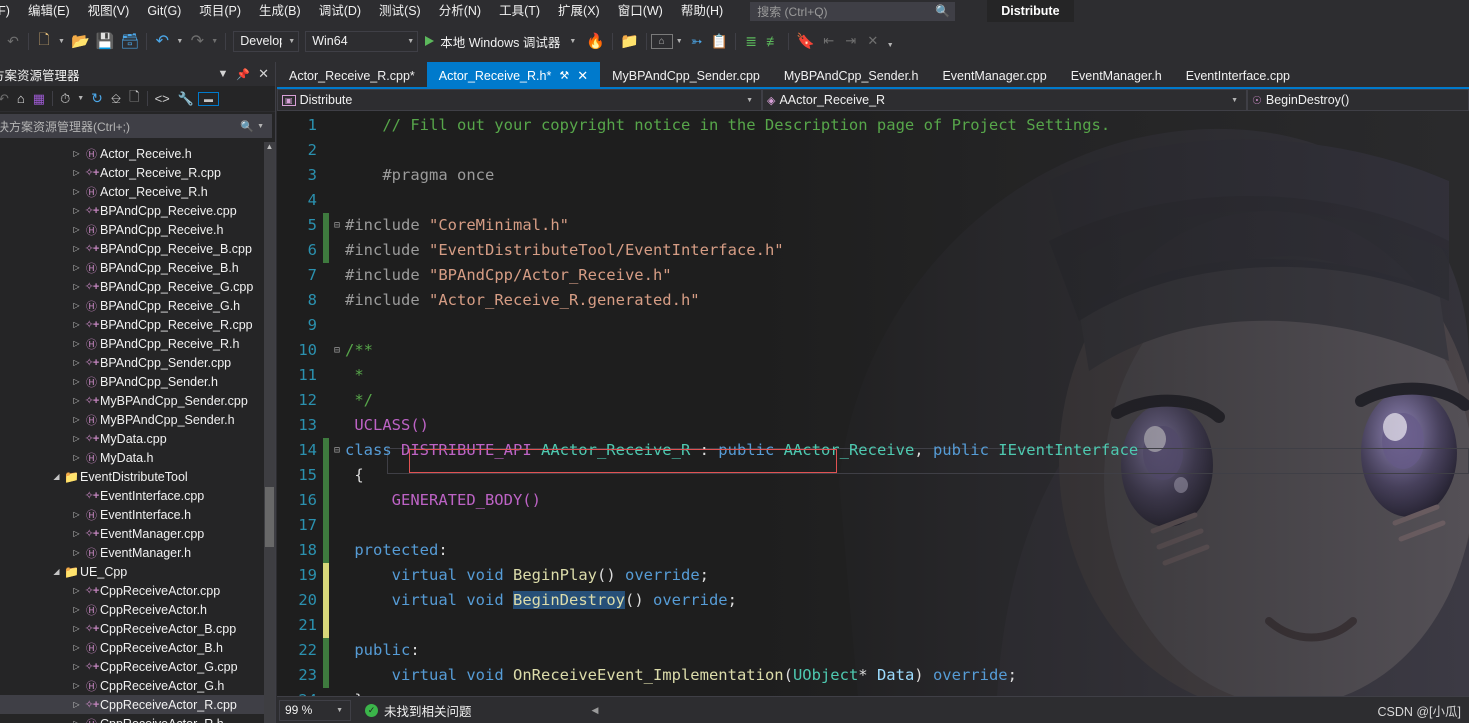 This screenshot has height=723, width=1469. Describe the element at coordinates (1238, 75) in the screenshot. I see `editor-tab: EventInterface.cpp` at that location.